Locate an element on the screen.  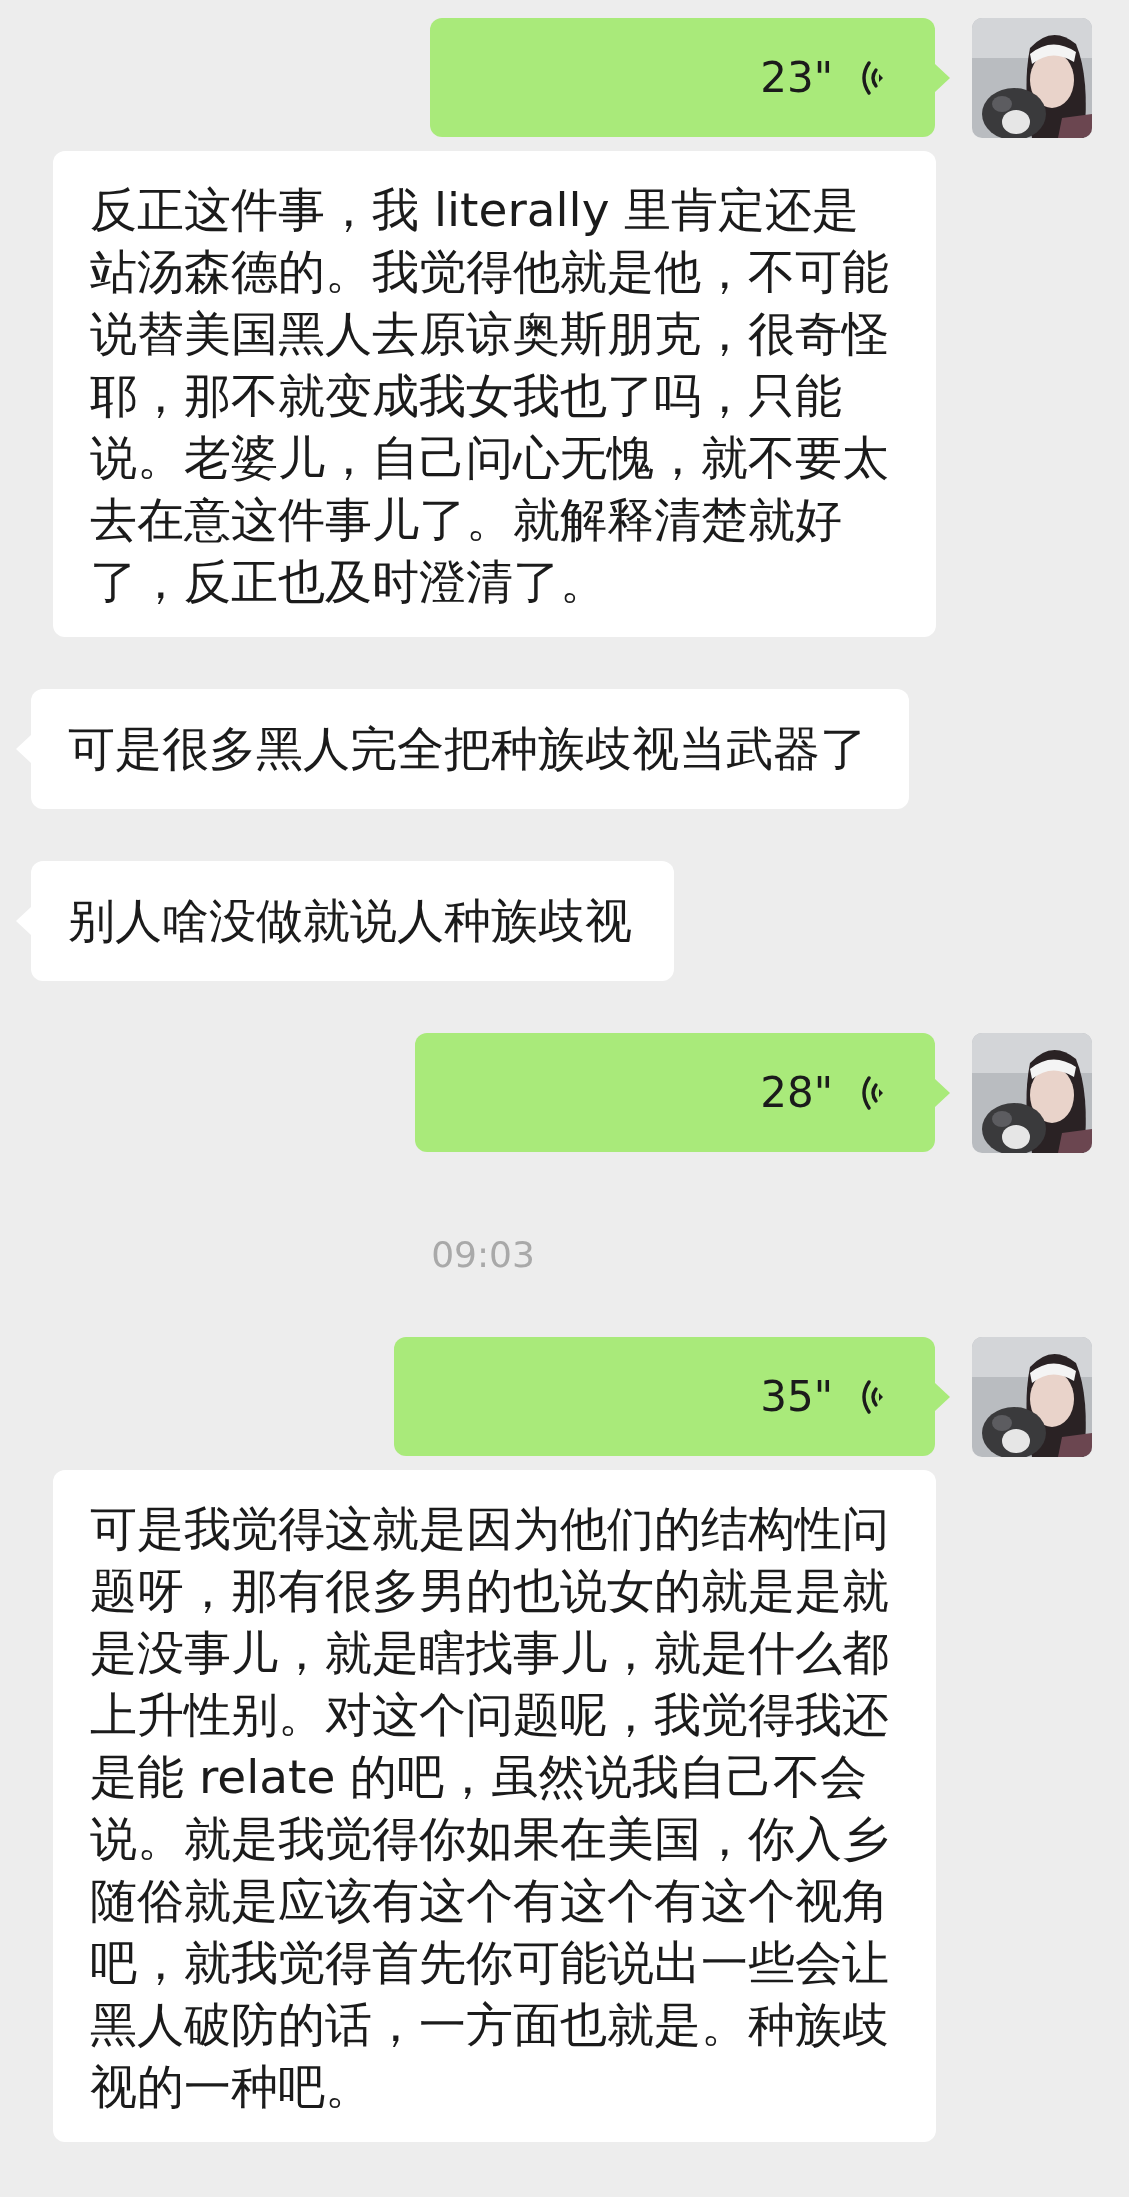
message-bubble: 可是很多黑人完全把种族歧视当武器了 is located at coordinates (470, 749).